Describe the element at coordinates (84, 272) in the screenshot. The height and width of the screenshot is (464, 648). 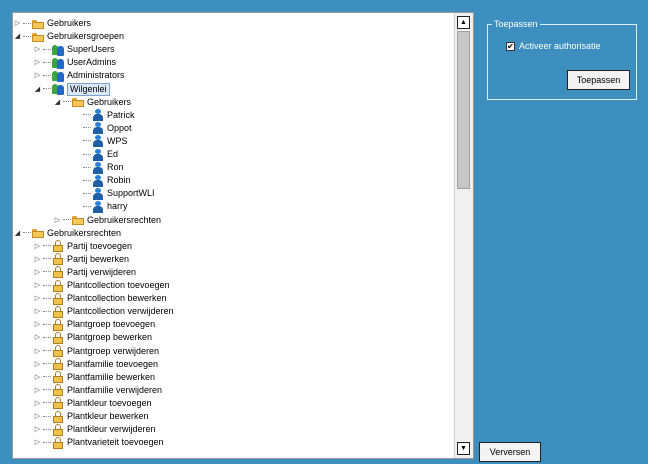
I see `tree-node: ▷ Partij verwijderen` at that location.